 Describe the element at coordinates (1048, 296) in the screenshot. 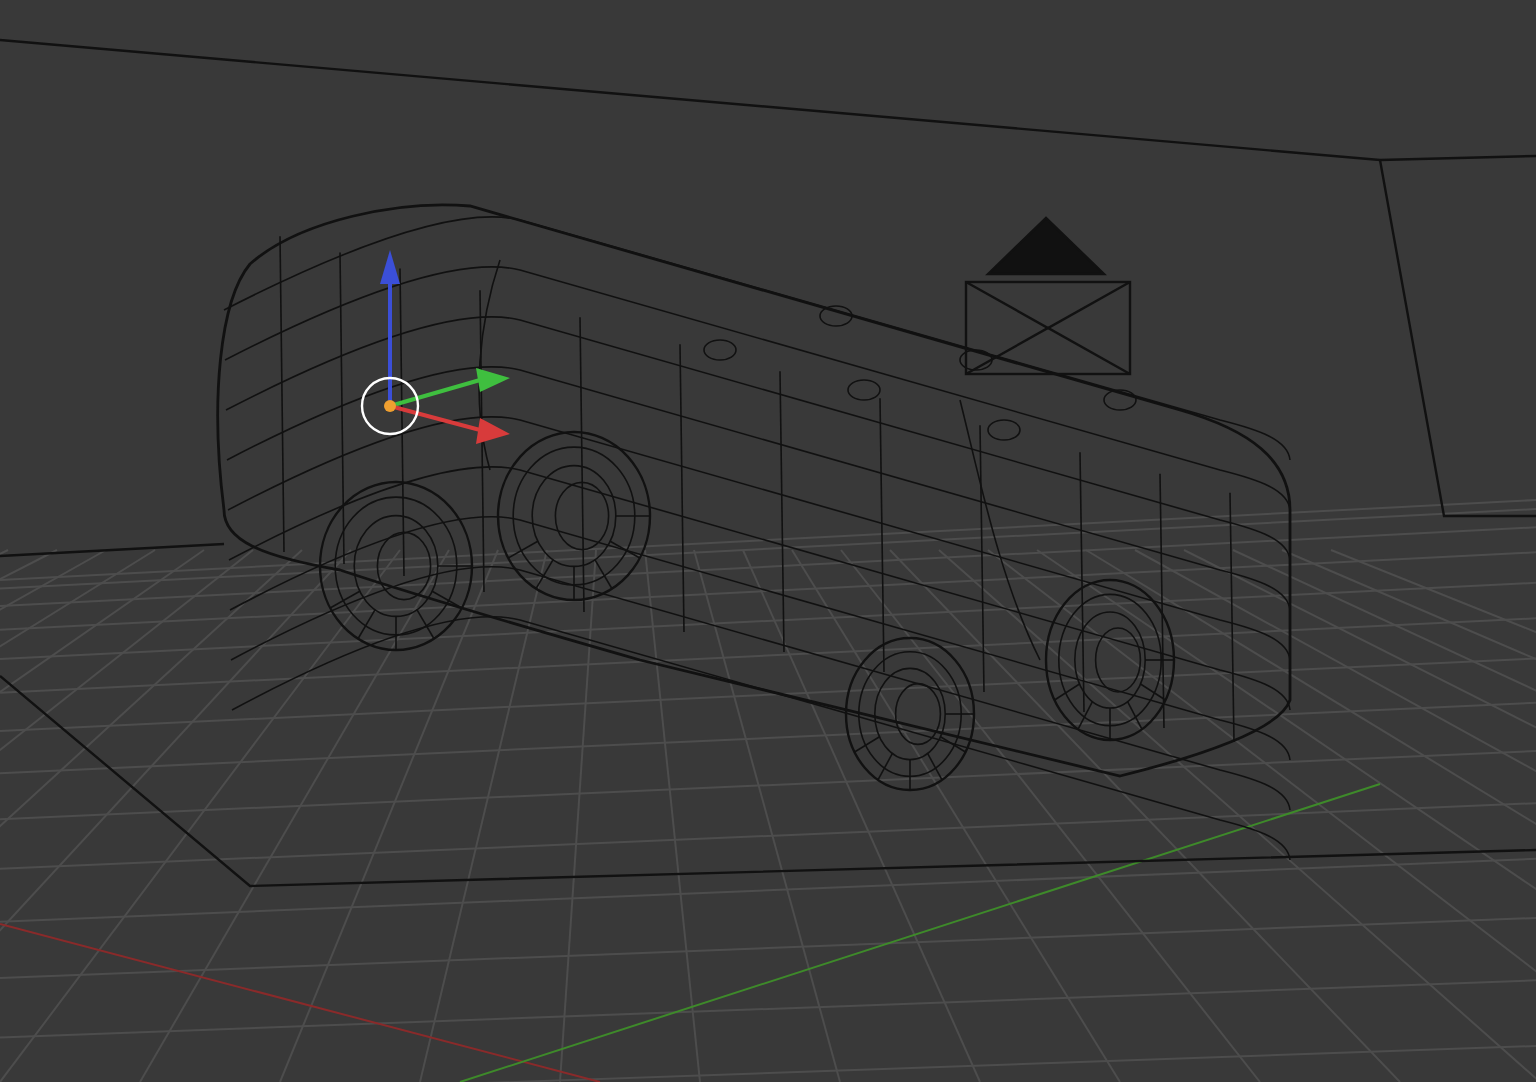

I see `camera-icon` at that location.